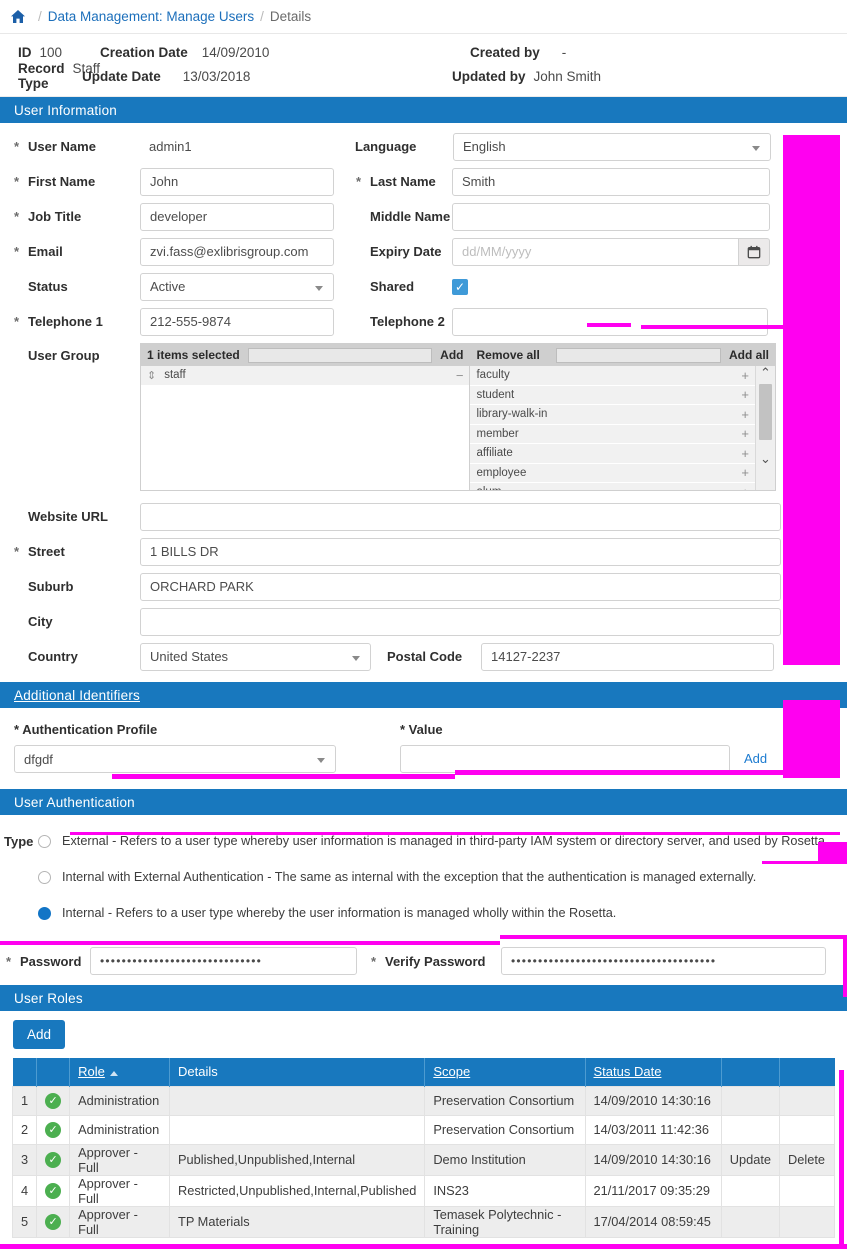 The width and height of the screenshot is (847, 1253). Describe the element at coordinates (119, 1072) in the screenshot. I see `column-role: Role` at that location.